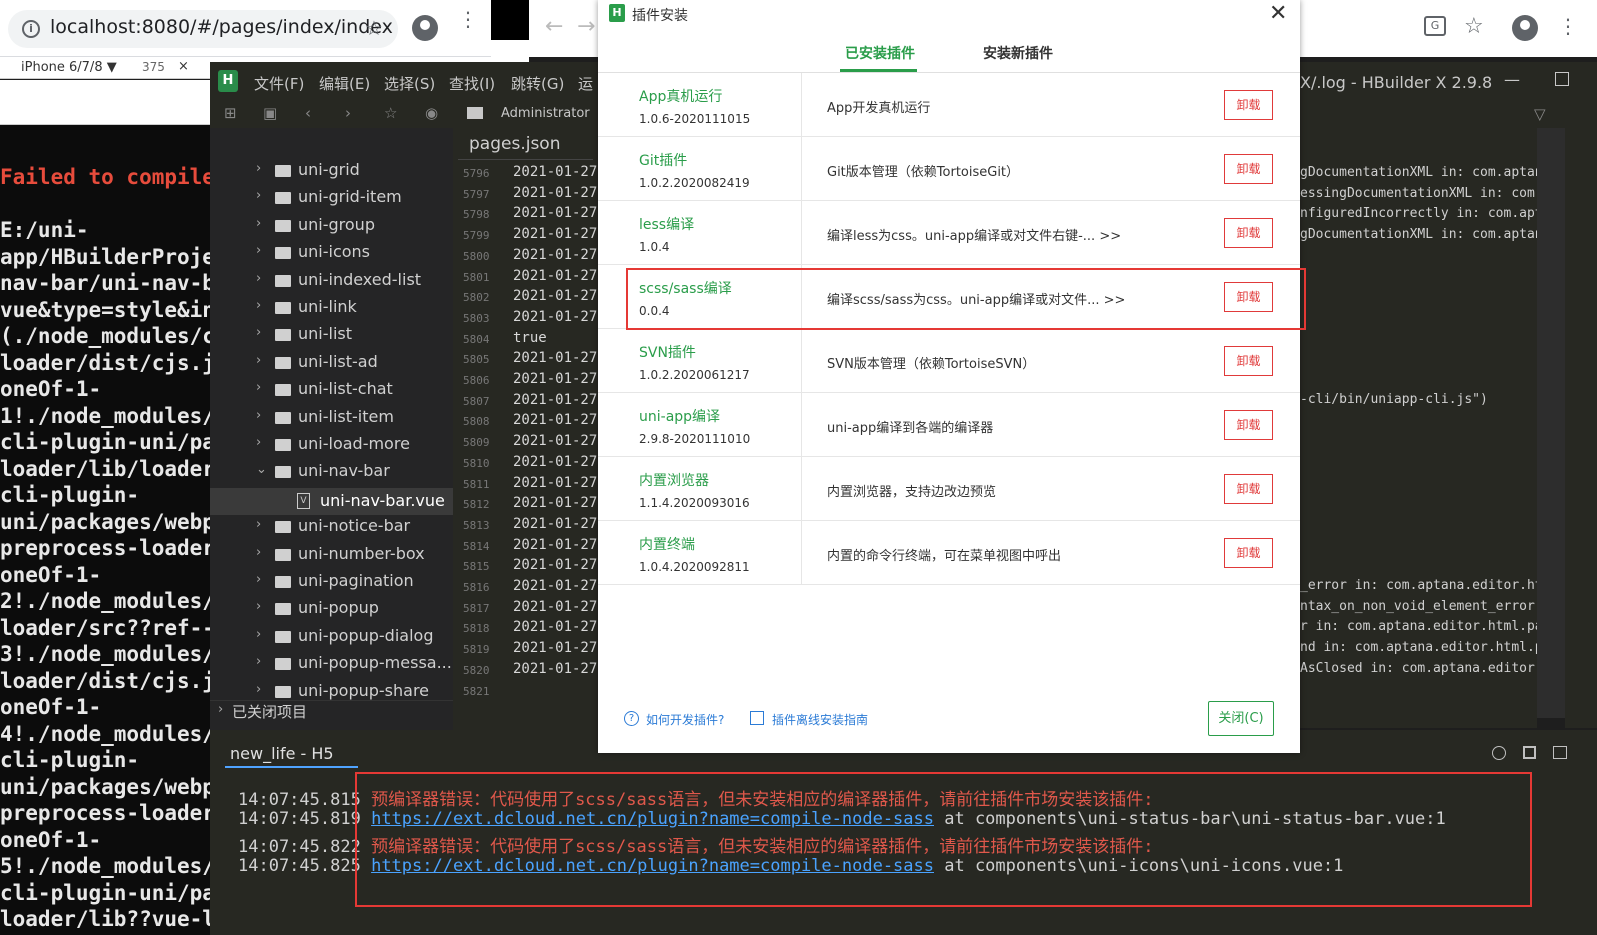  I want to click on tree-item-label: uni-popup, so click(338, 607).